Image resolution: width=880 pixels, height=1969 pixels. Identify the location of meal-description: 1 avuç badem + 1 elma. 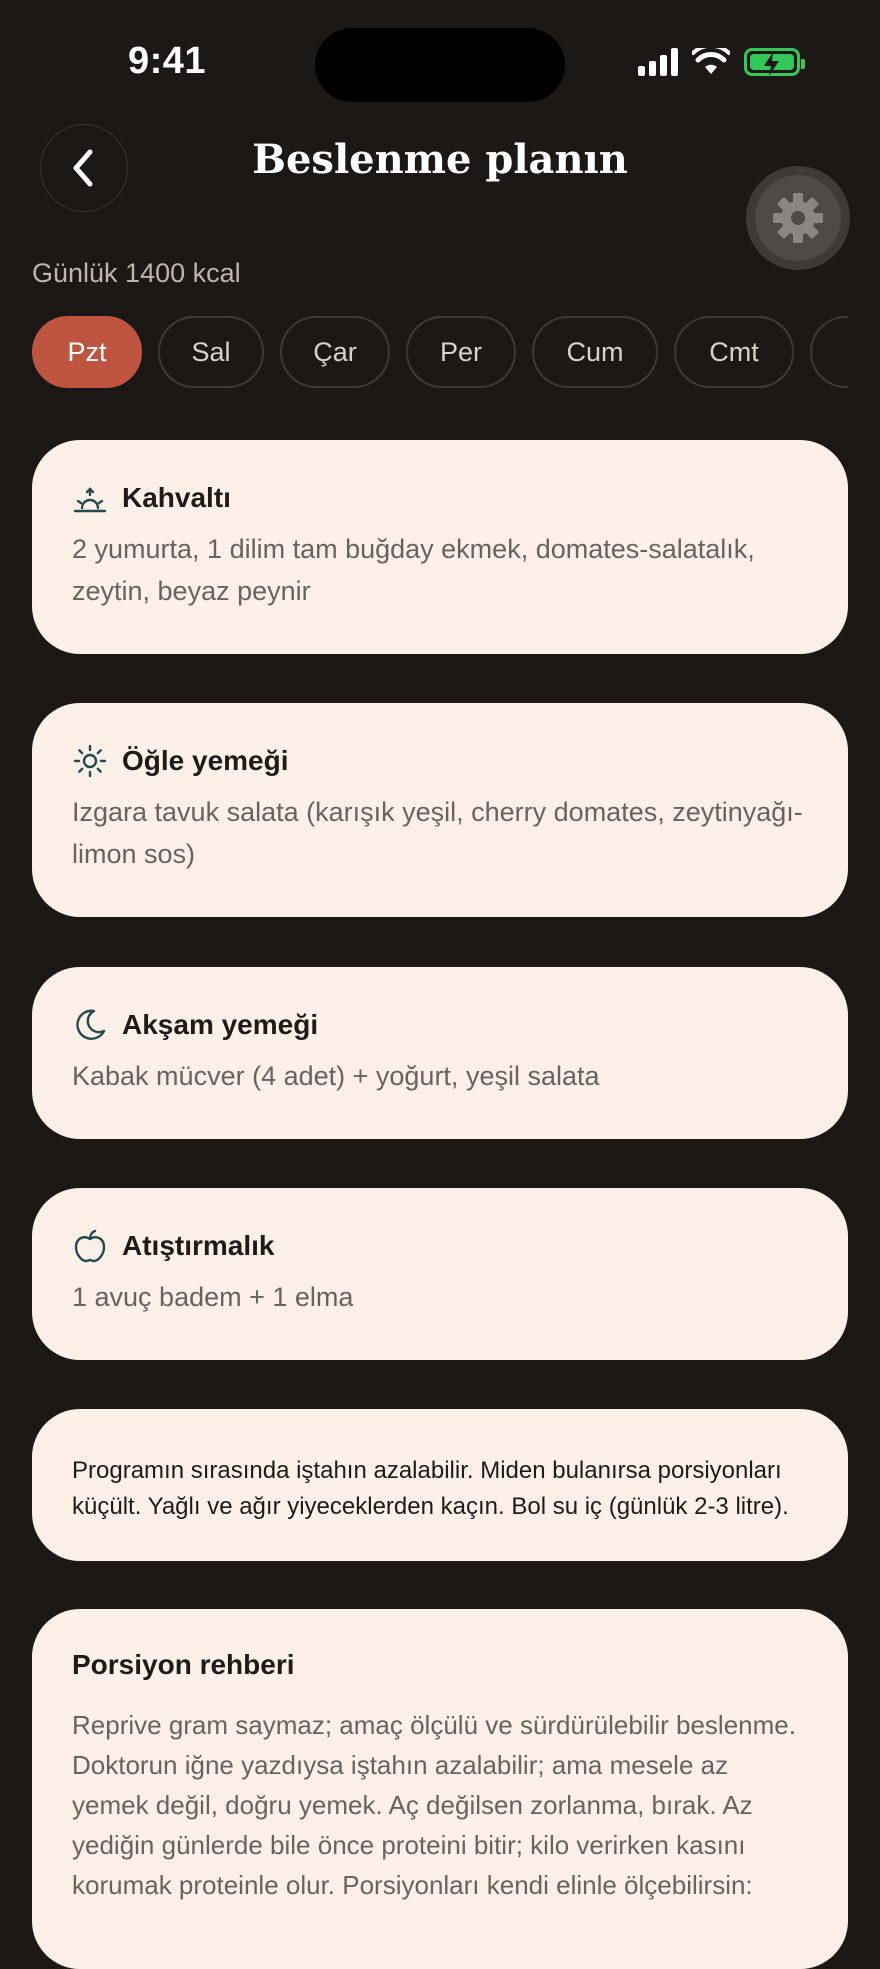
(213, 1297).